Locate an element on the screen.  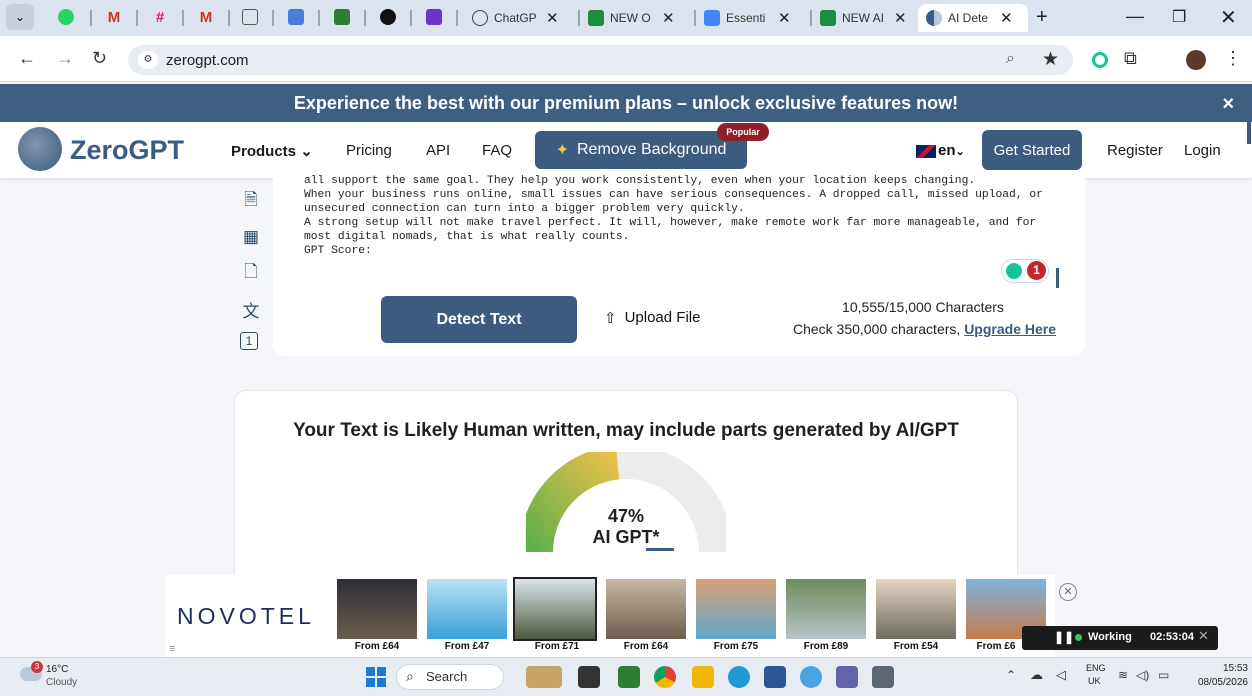
chevron-down-icon: ⌄ is located at coordinates (960, 152).